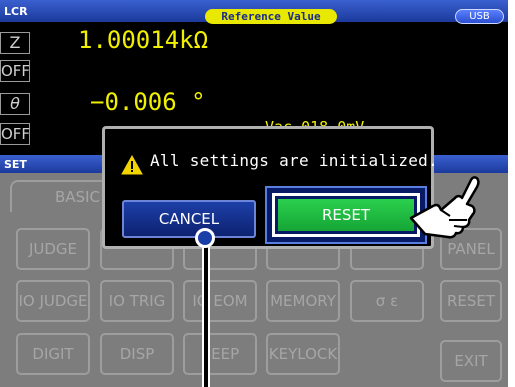 The height and width of the screenshot is (387, 515). What do you see at coordinates (303, 301) in the screenshot?
I see `memory-button: MEMORY` at bounding box center [303, 301].